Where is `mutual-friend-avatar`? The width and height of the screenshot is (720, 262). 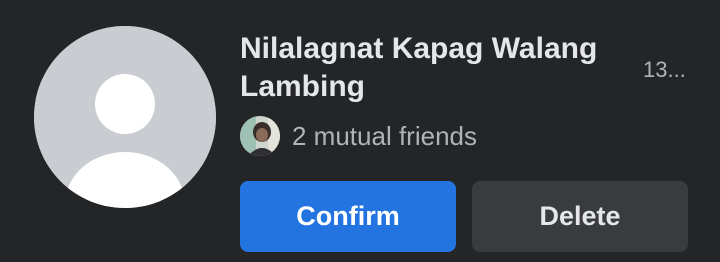 mutual-friend-avatar is located at coordinates (260, 136).